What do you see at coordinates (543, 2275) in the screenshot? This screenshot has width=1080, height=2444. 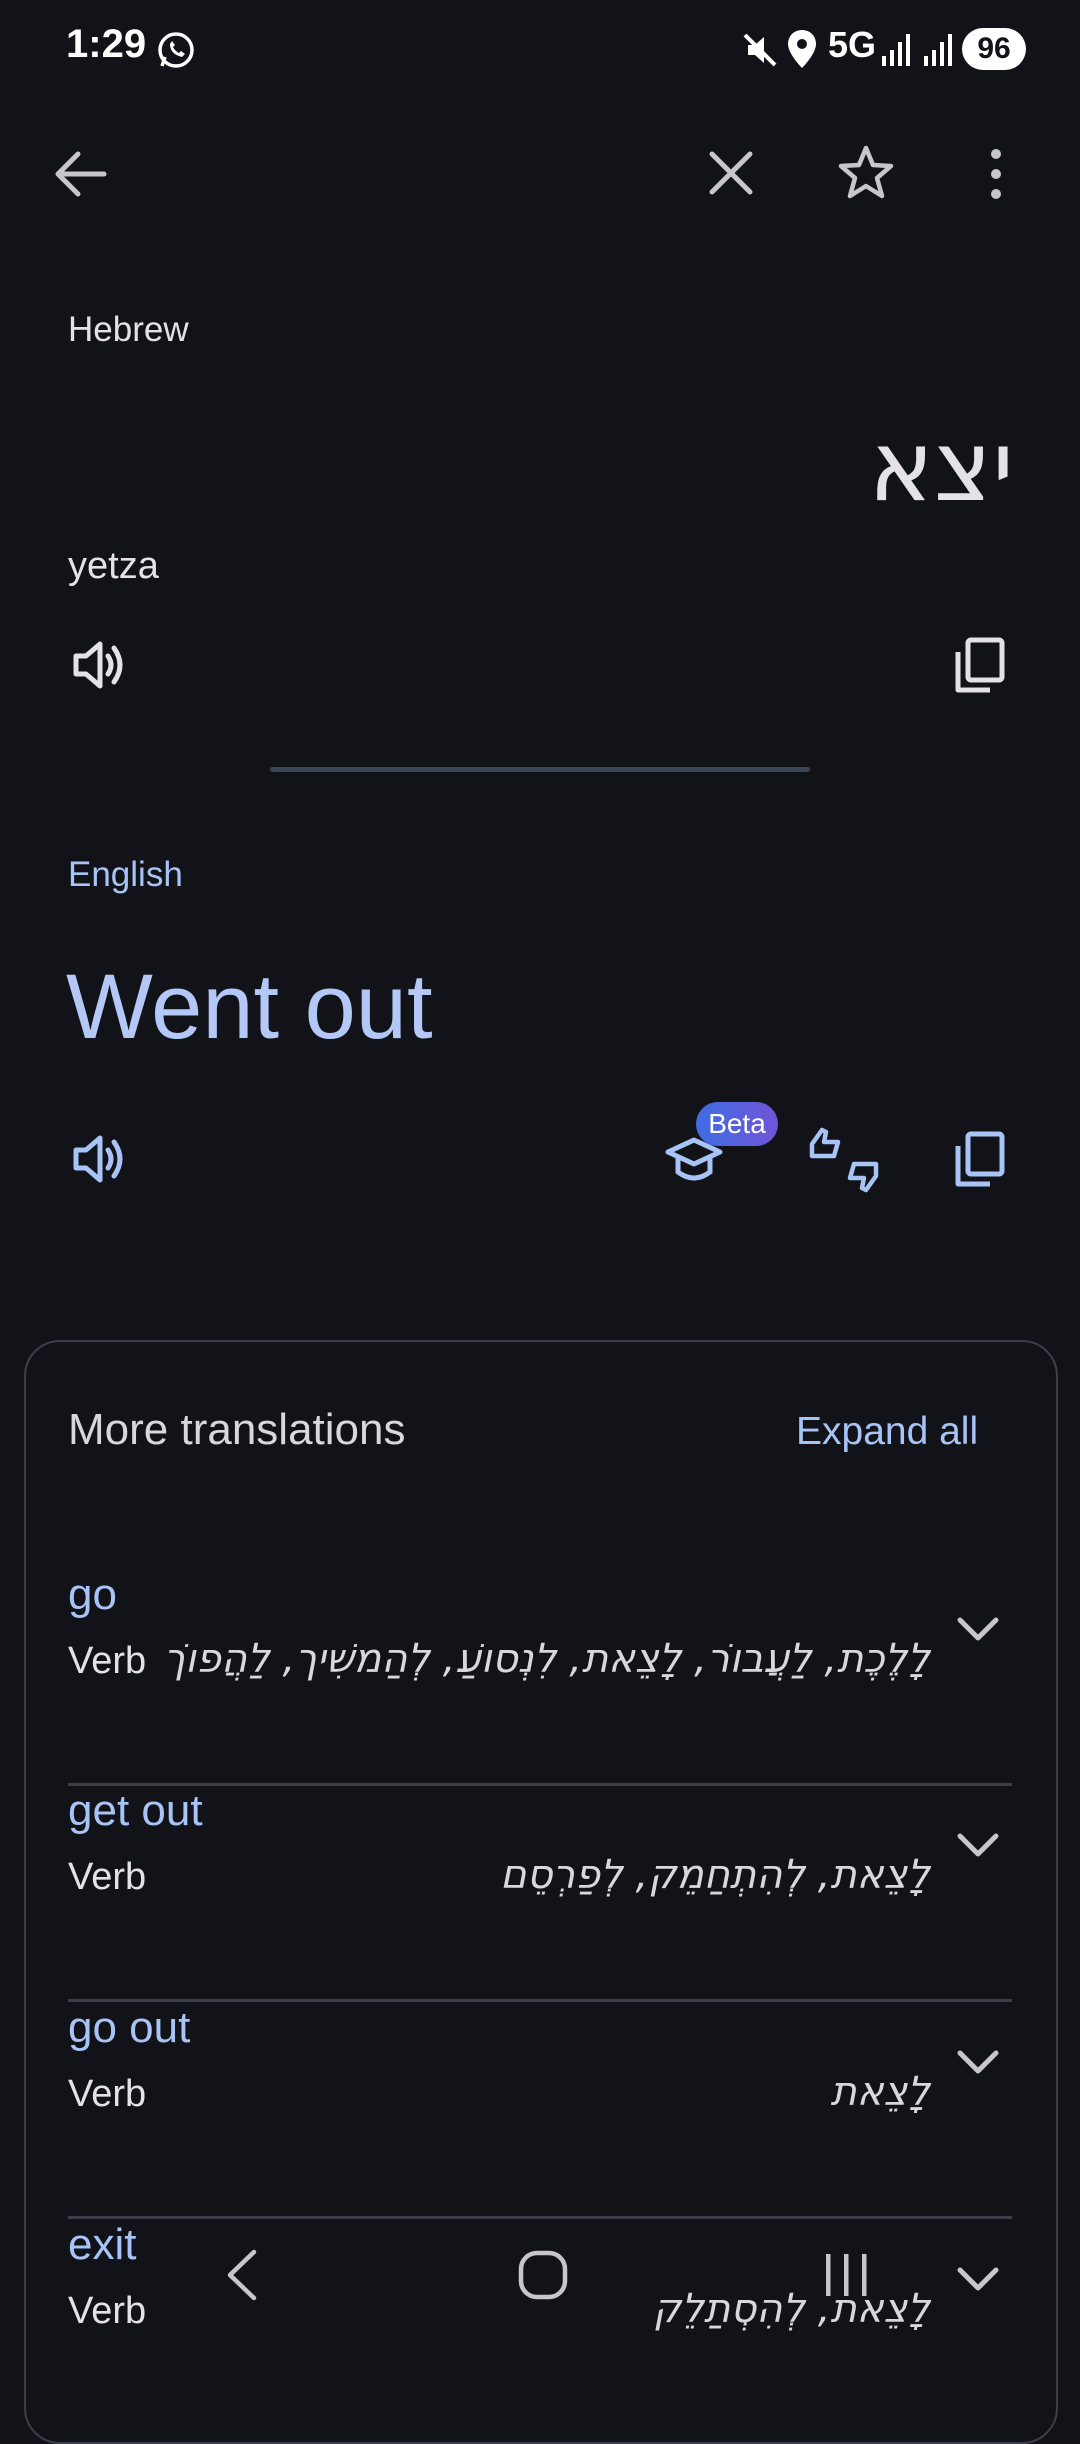 I see `nav-home-icon` at bounding box center [543, 2275].